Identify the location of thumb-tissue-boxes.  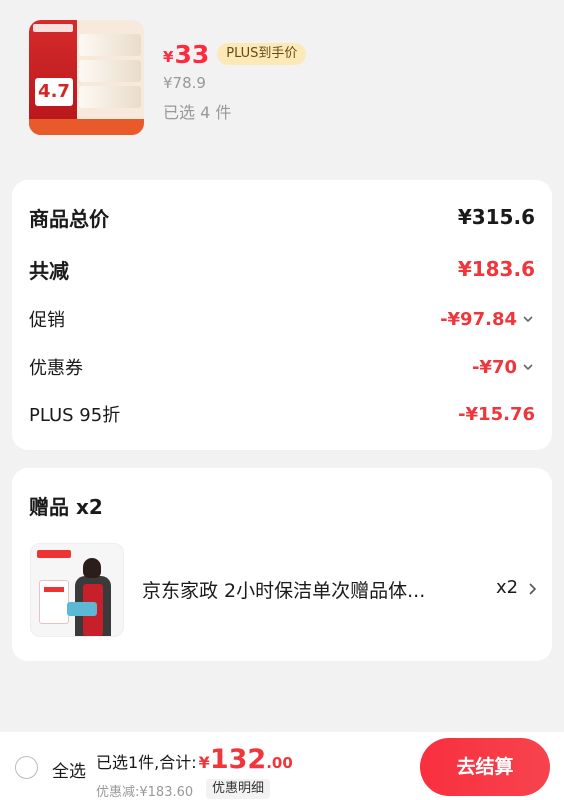
(110, 73).